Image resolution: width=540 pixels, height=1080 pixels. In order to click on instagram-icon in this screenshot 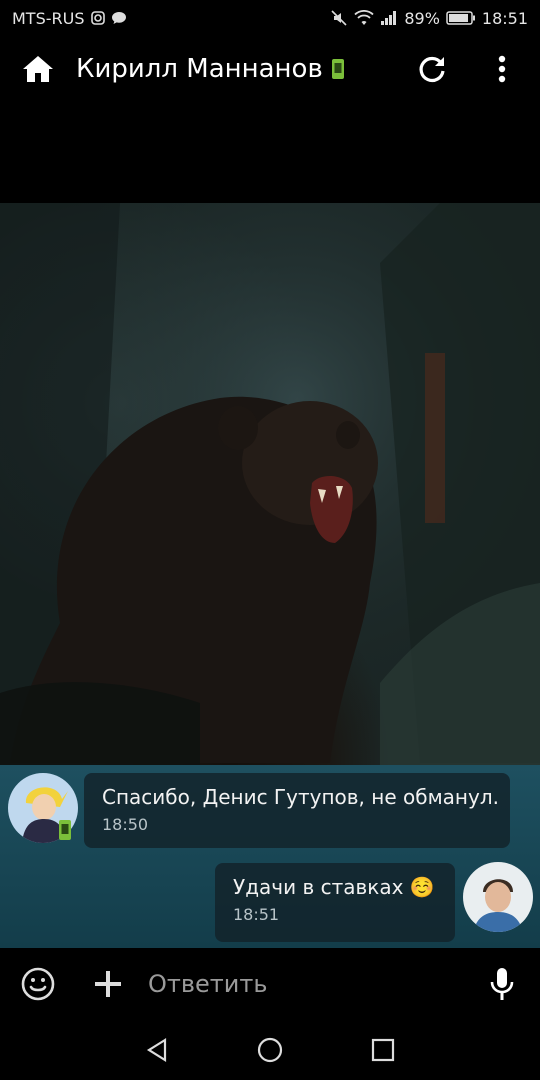, I will do `click(97, 18)`.